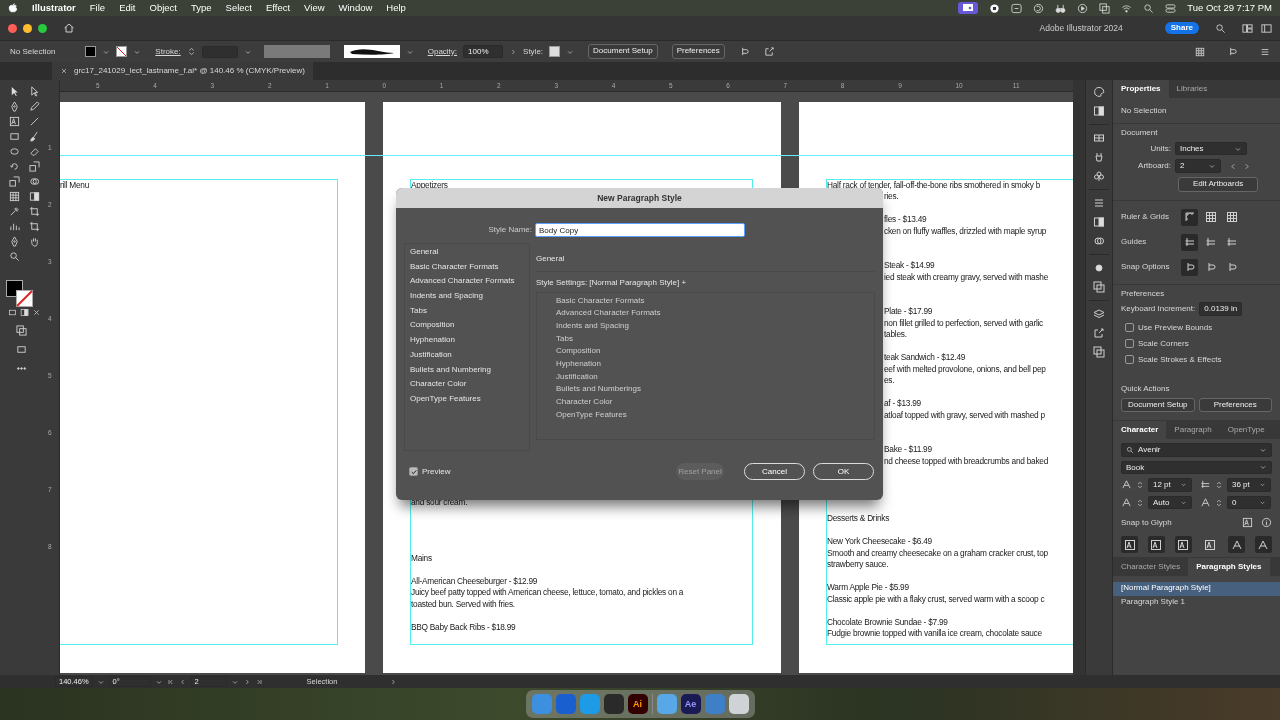 The width and height of the screenshot is (1280, 720). I want to click on screen-share-icon, so click(968, 8).